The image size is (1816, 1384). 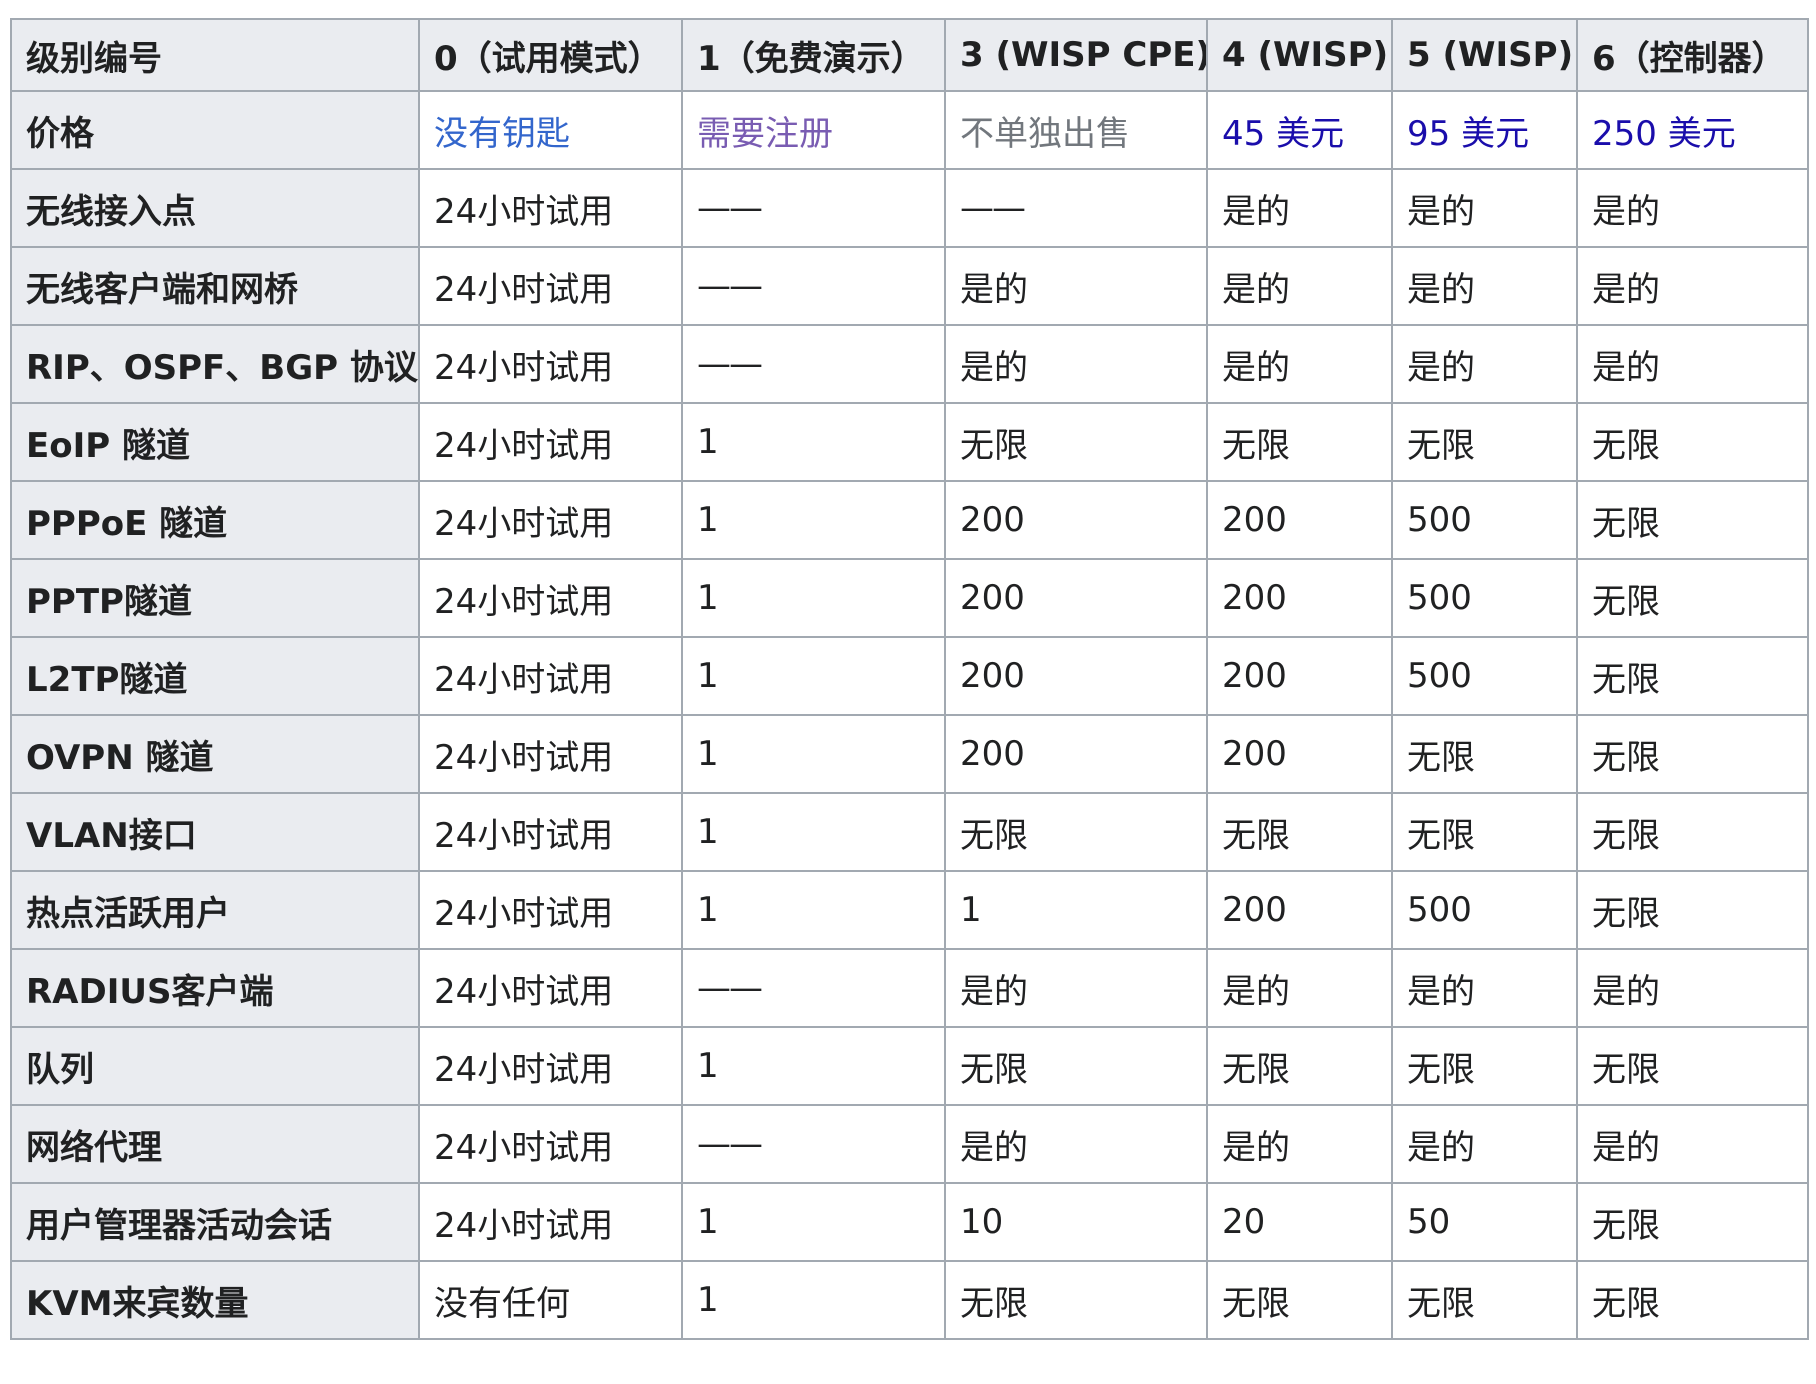 I want to click on price-level-6-link: 250 美元, so click(x=1692, y=130).